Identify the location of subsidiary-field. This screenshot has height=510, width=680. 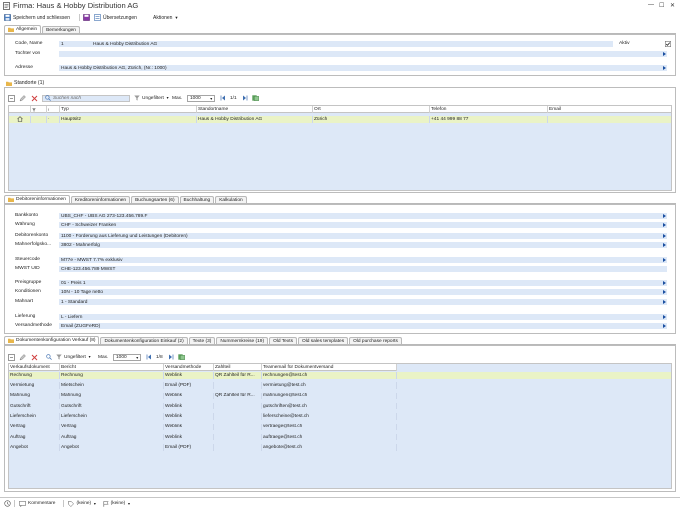
(363, 54).